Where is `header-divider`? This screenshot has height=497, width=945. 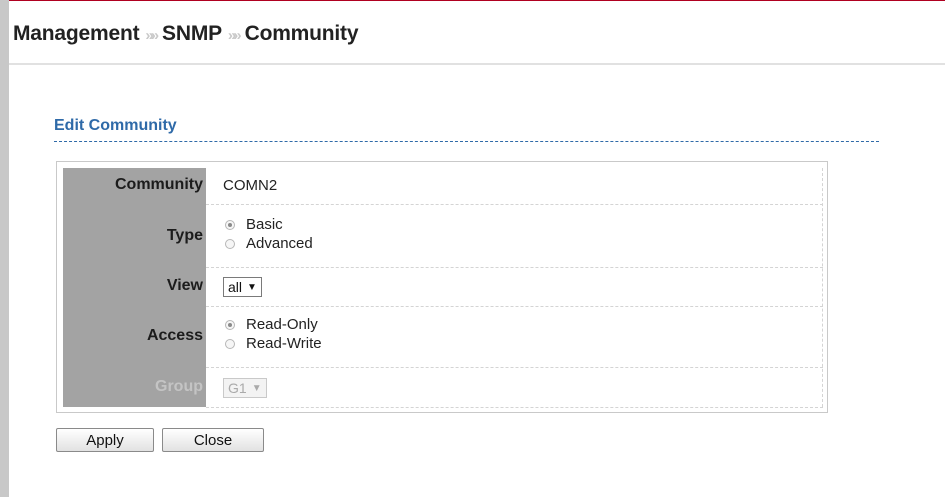 header-divider is located at coordinates (477, 64).